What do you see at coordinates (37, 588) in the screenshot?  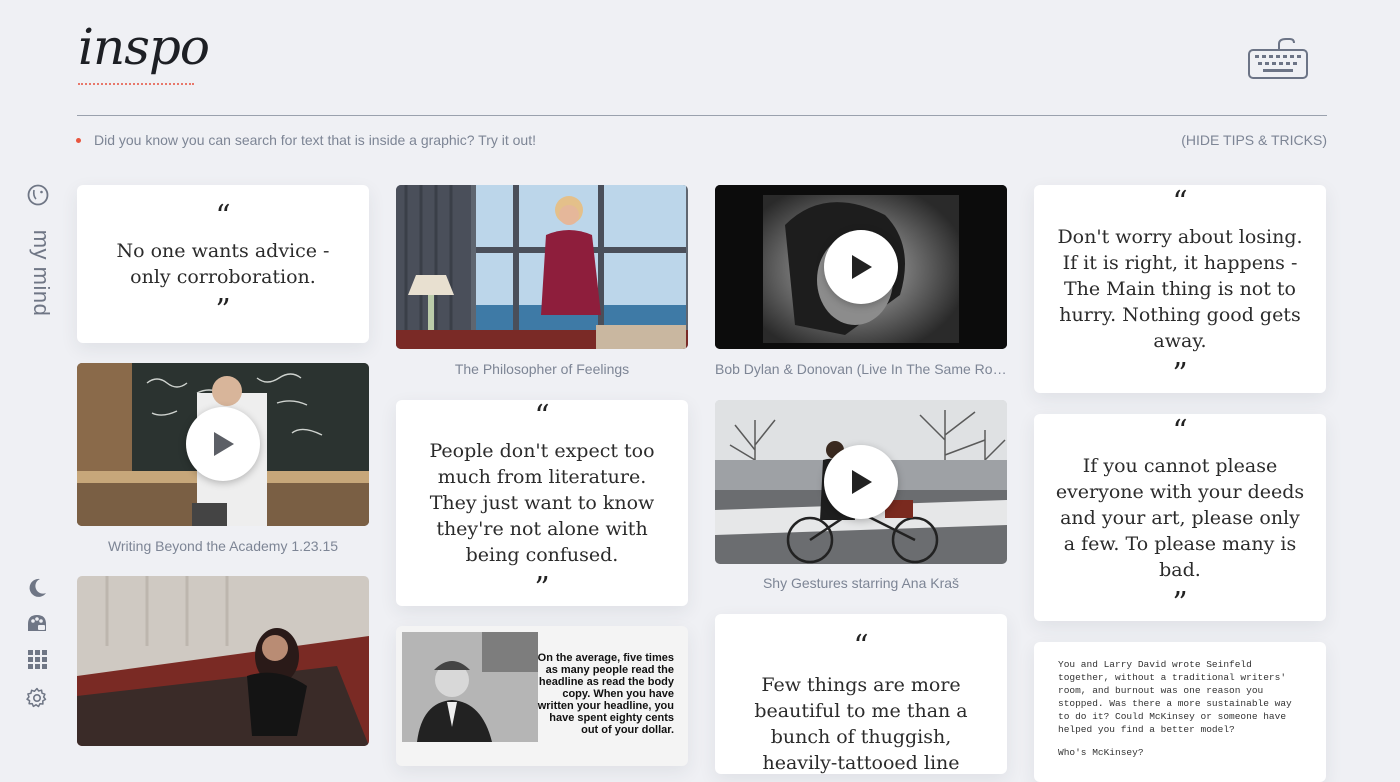 I see `moon-icon` at bounding box center [37, 588].